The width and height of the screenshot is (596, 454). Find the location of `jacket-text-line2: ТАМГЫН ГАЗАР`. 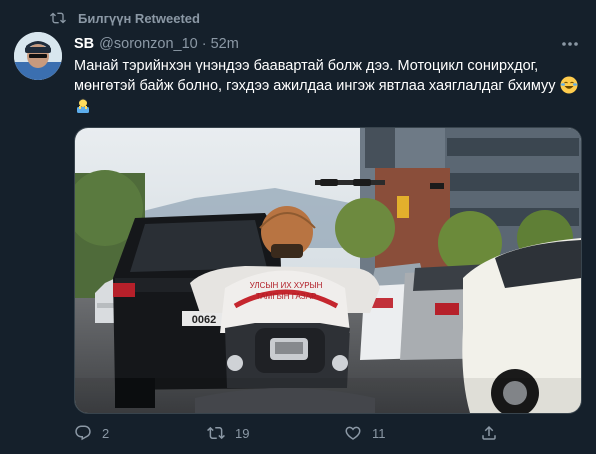

jacket-text-line2: ТАМГЫН ГАЗАР is located at coordinates (286, 296).